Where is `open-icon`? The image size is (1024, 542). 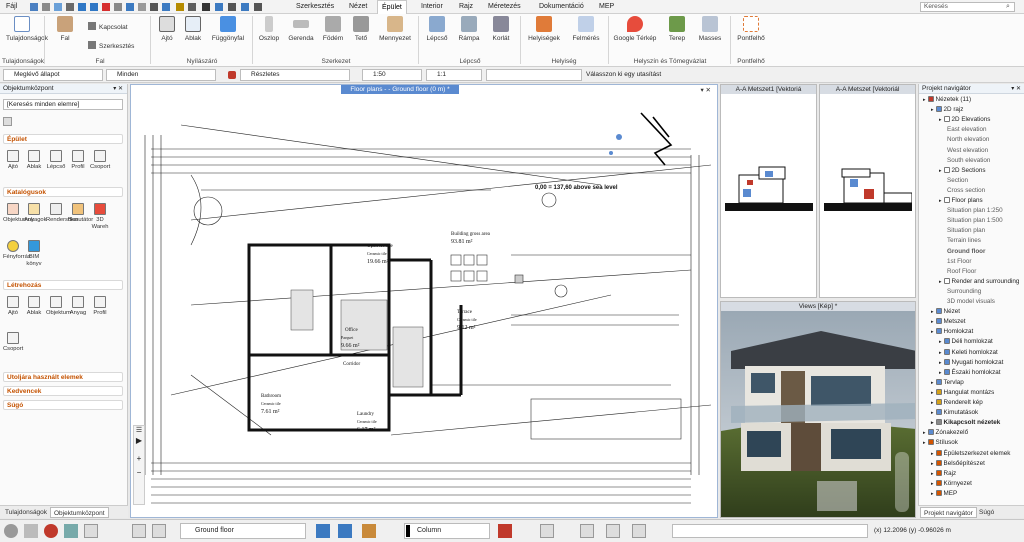
open-icon is located at coordinates (46, 7).